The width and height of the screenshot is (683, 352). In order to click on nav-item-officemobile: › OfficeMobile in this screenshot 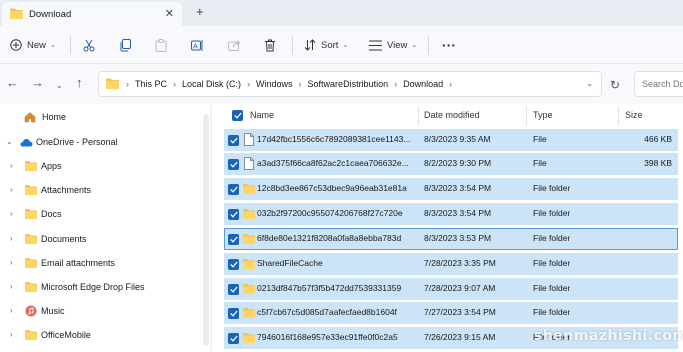, I will do `click(100, 335)`.